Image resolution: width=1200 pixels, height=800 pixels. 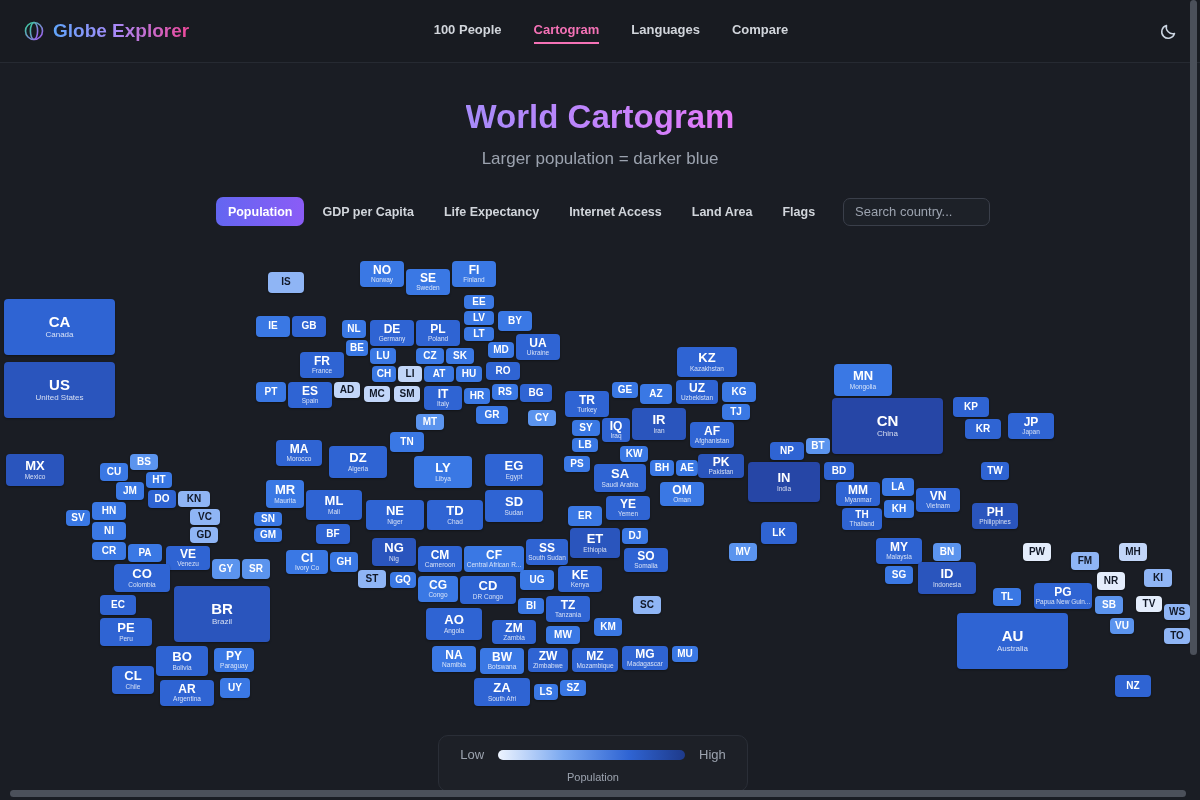 What do you see at coordinates (145, 553) in the screenshot?
I see `country-tile: PA` at bounding box center [145, 553].